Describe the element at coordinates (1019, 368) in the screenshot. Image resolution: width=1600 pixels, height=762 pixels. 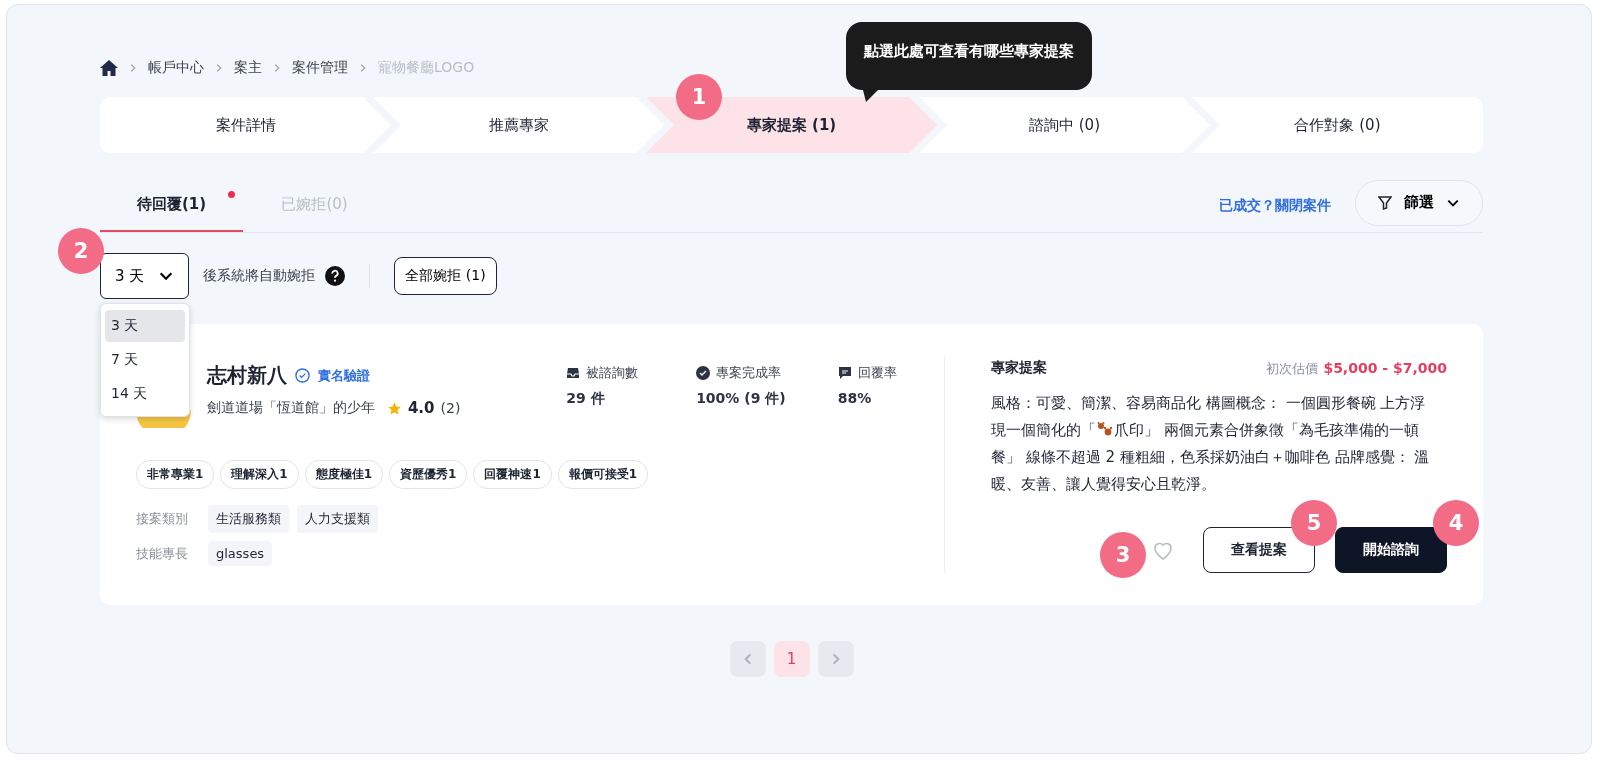
I see `proposal-heading: 專家提案` at that location.